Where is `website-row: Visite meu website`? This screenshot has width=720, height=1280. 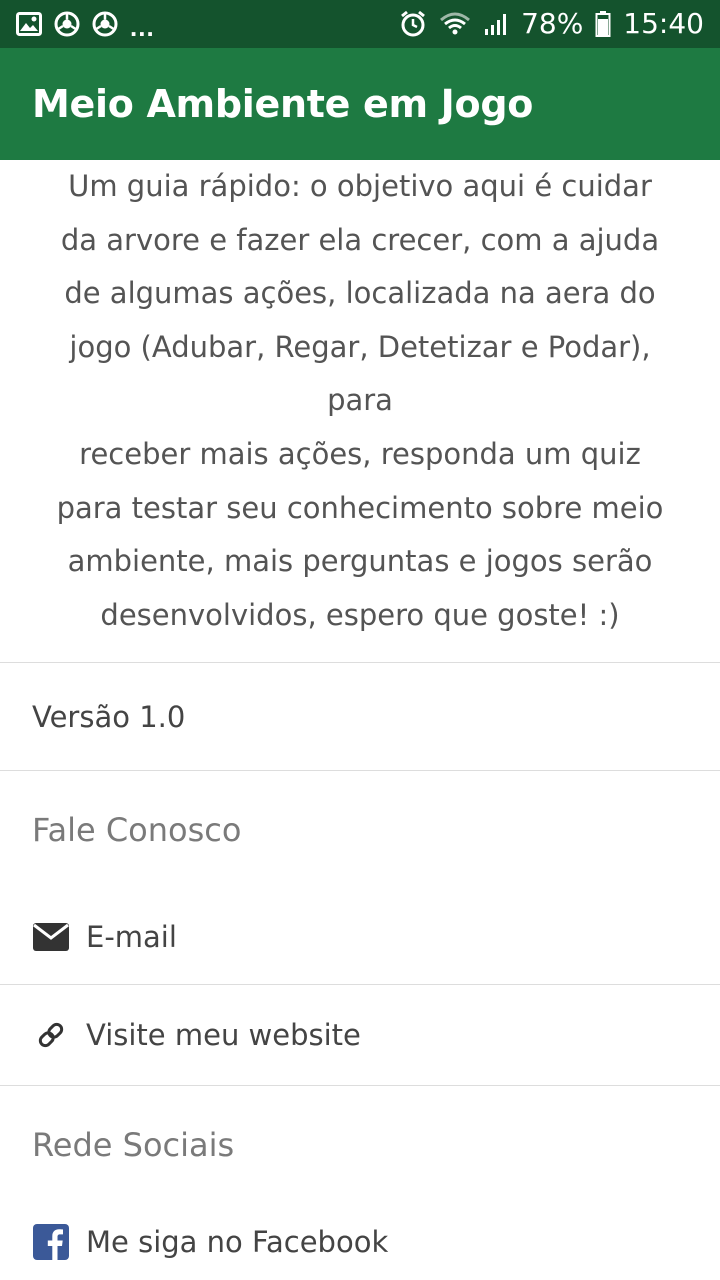
website-row: Visite meu website is located at coordinates (360, 1035).